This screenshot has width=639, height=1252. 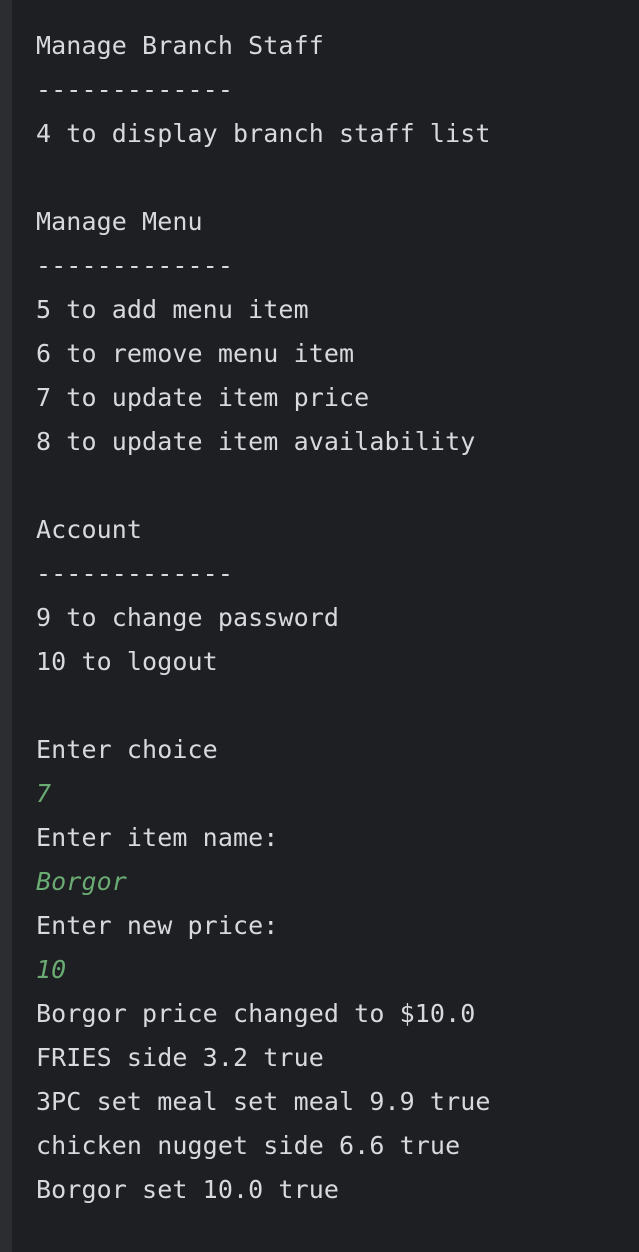 What do you see at coordinates (127, 749) in the screenshot?
I see `console-line: Enter choice` at bounding box center [127, 749].